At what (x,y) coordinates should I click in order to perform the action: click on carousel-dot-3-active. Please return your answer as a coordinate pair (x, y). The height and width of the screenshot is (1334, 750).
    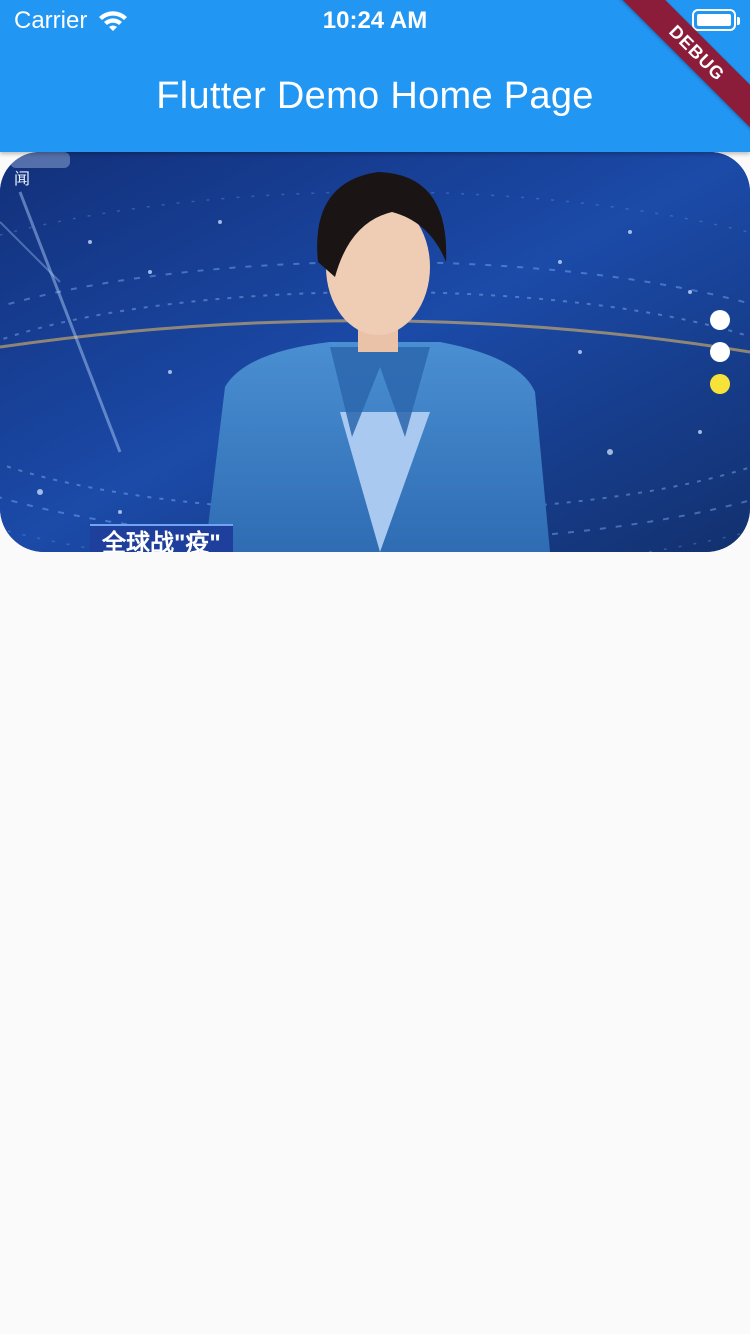
    Looking at the image, I should click on (720, 384).